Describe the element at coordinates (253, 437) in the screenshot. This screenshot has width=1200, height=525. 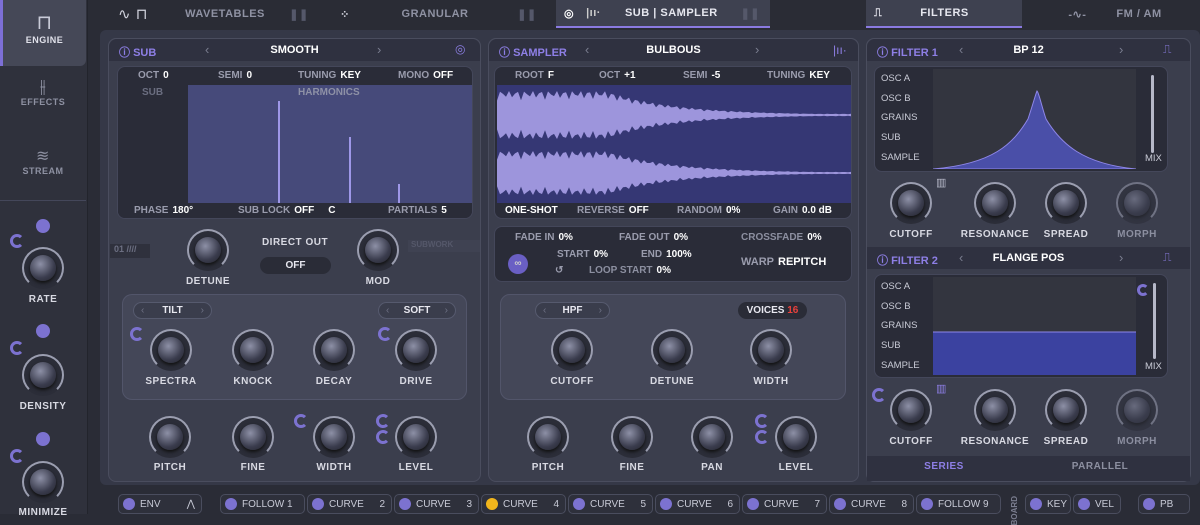
I see `fine-knob` at that location.